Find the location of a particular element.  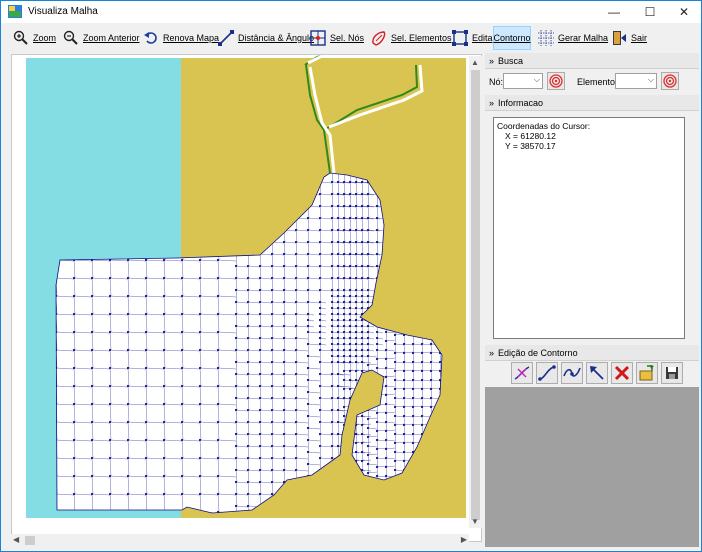

smooth-curve-icon is located at coordinates (547, 373).